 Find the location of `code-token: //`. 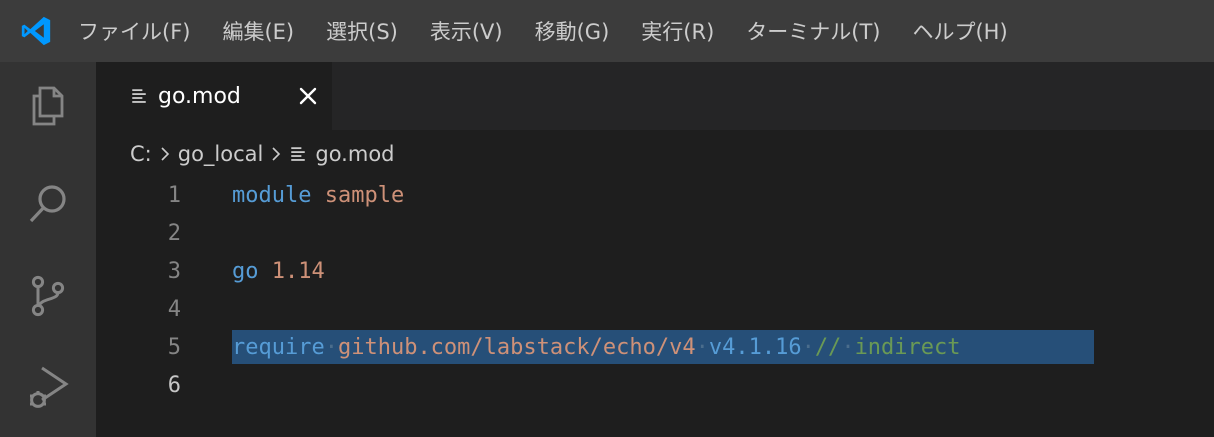

code-token: // is located at coordinates (828, 347).